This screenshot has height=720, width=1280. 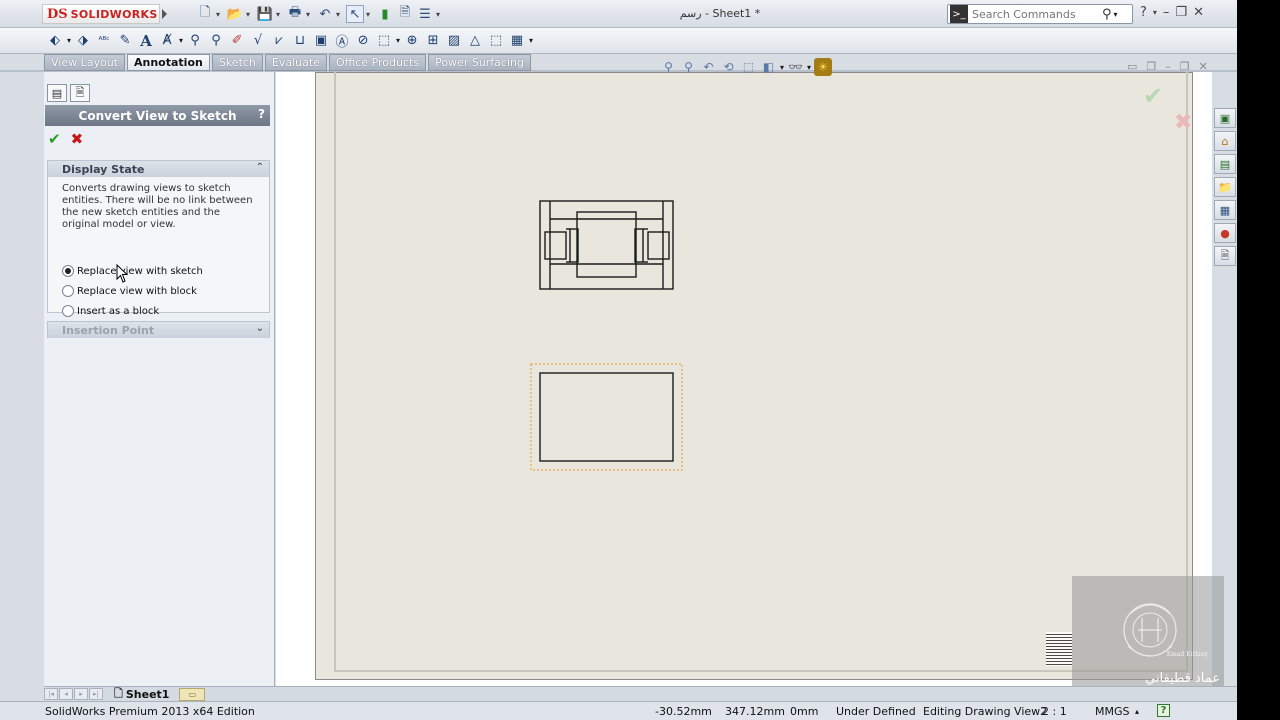 I want to click on z-coordinate: 0mm, so click(x=804, y=711).